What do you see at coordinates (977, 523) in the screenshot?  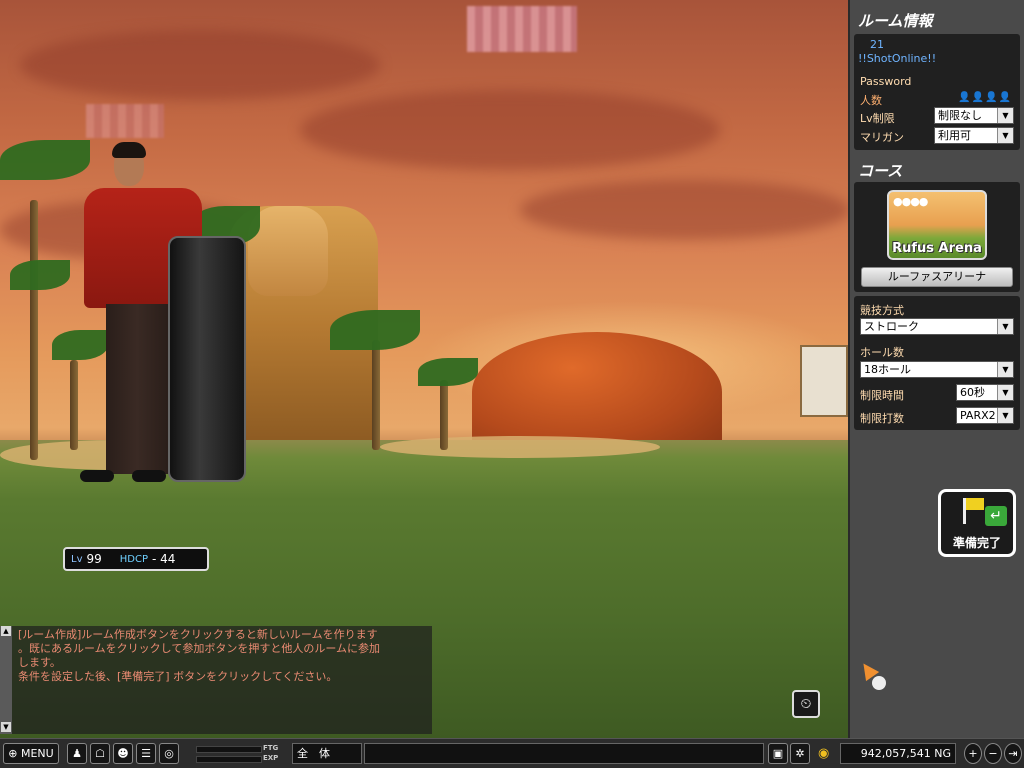 I see `ready-button: ↵ 準備完了` at bounding box center [977, 523].